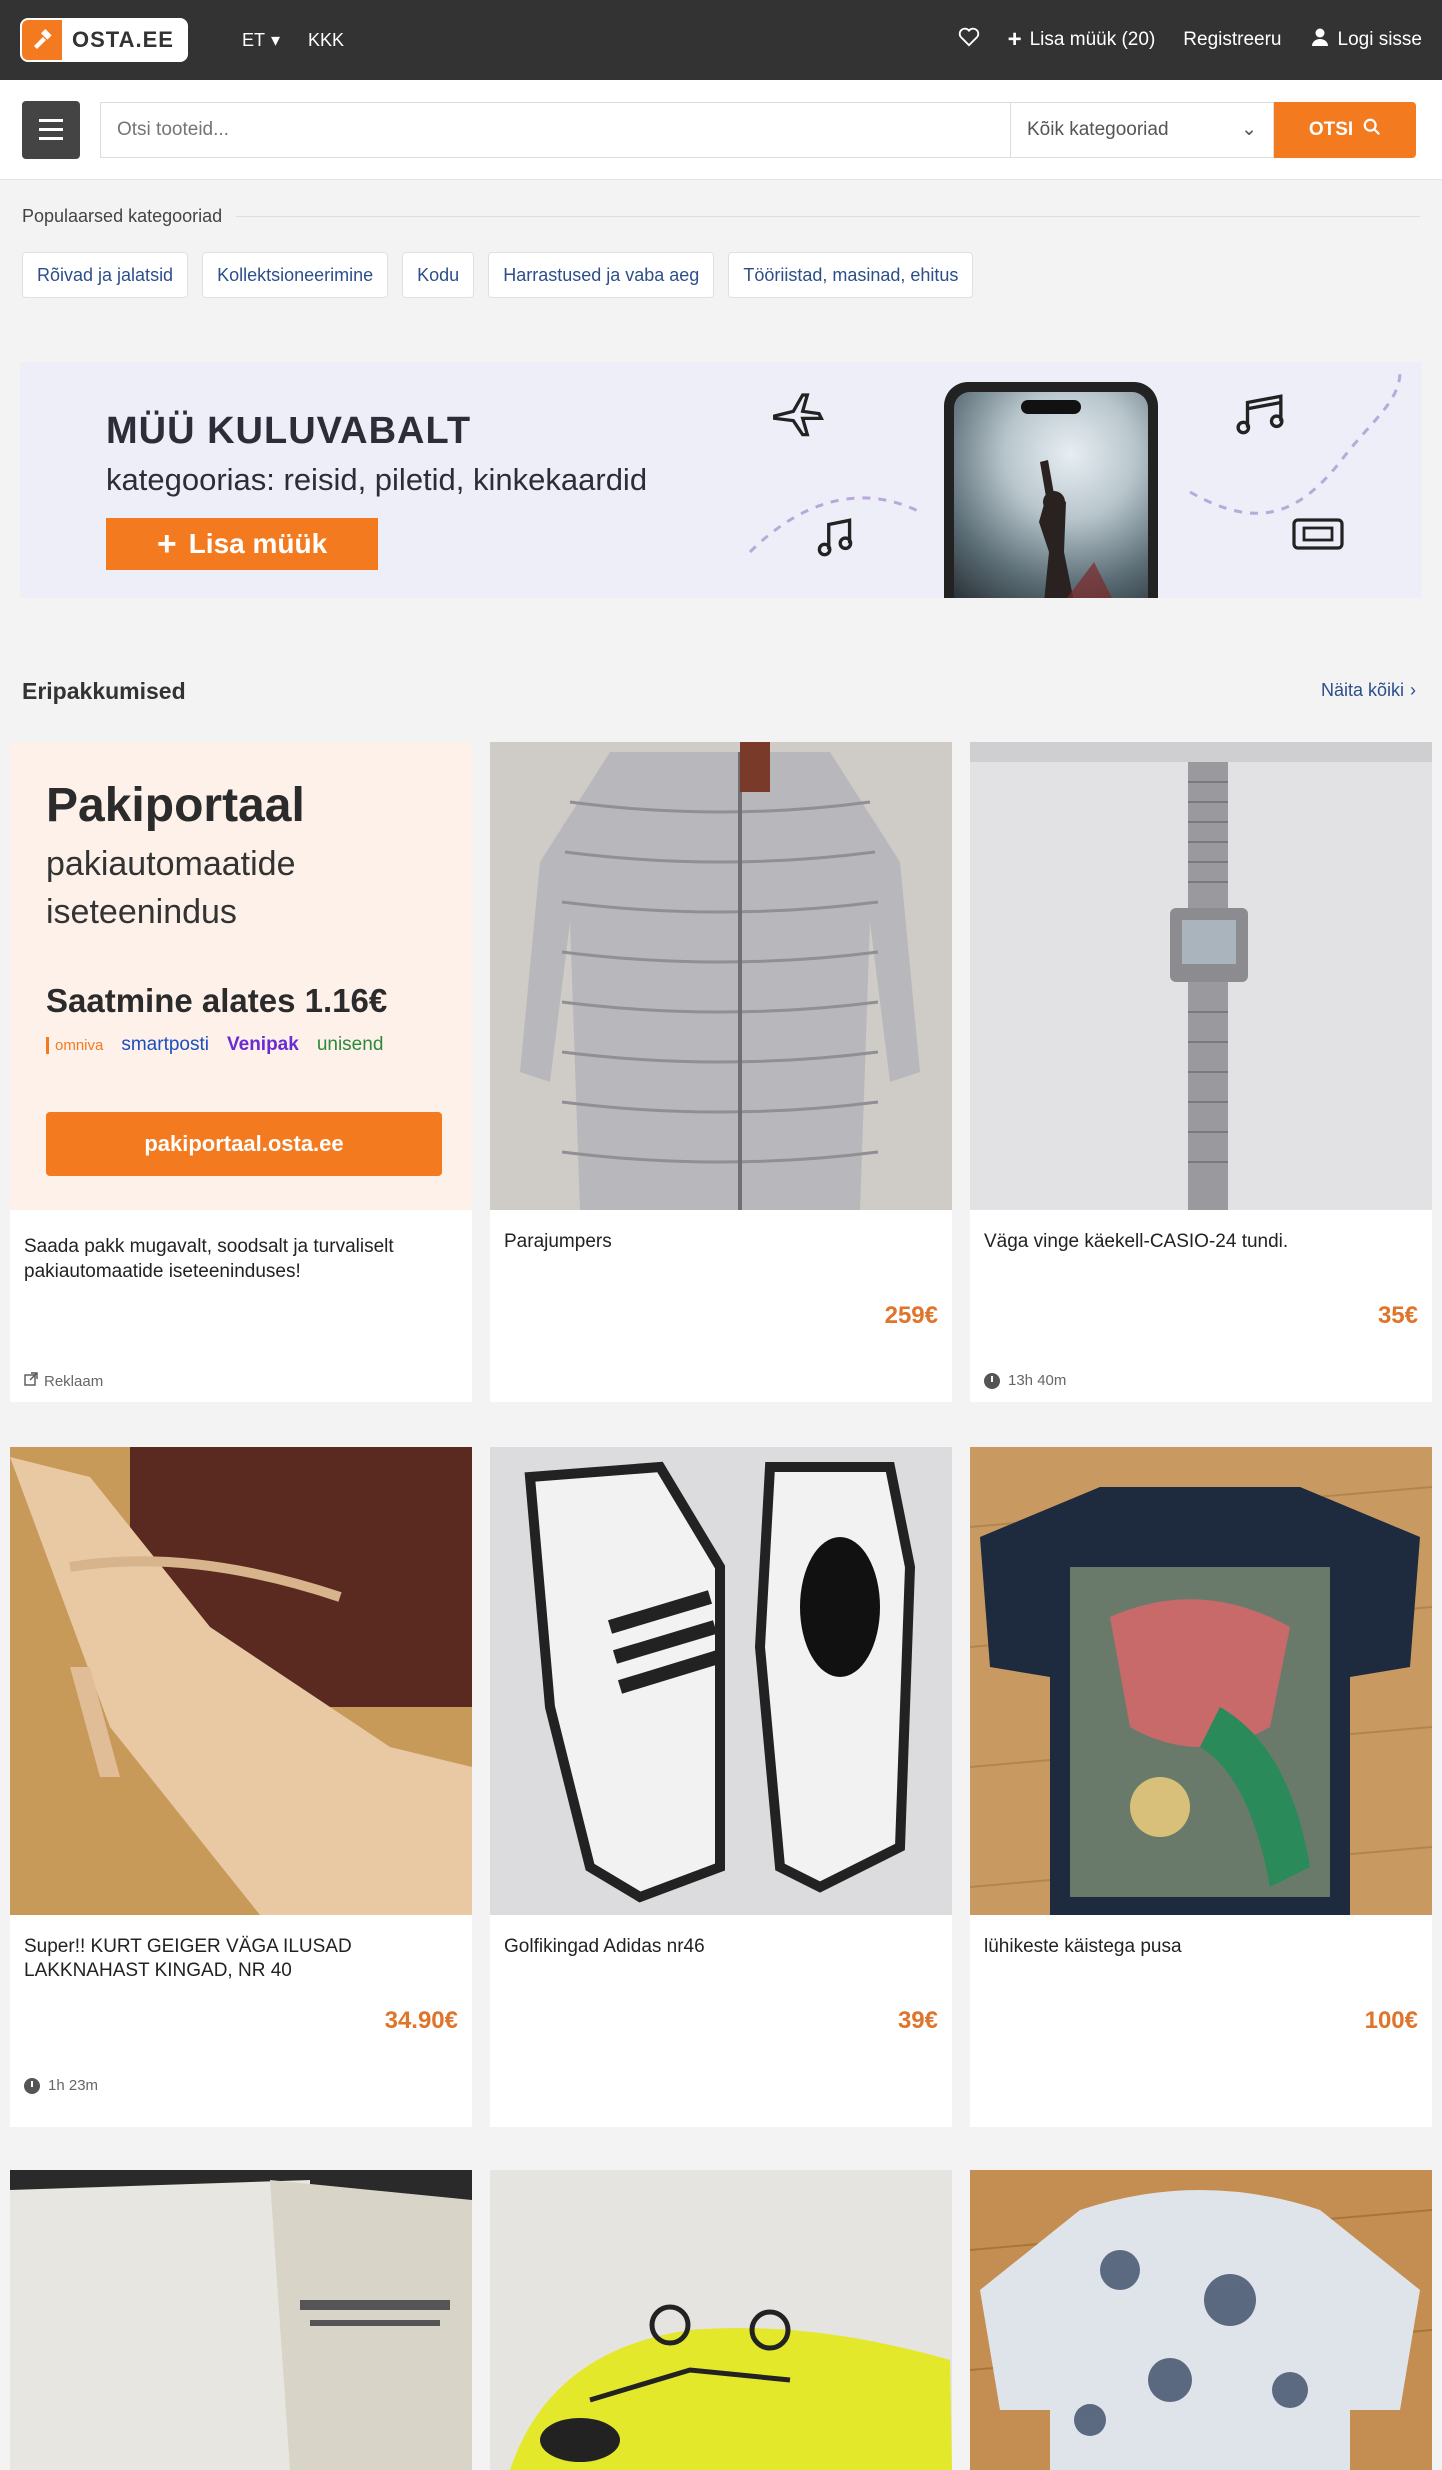 This screenshot has height=2470, width=1442. What do you see at coordinates (214, 1045) in the screenshot?
I see `carrier-logos: omniva smartposti Venipak unisend` at bounding box center [214, 1045].